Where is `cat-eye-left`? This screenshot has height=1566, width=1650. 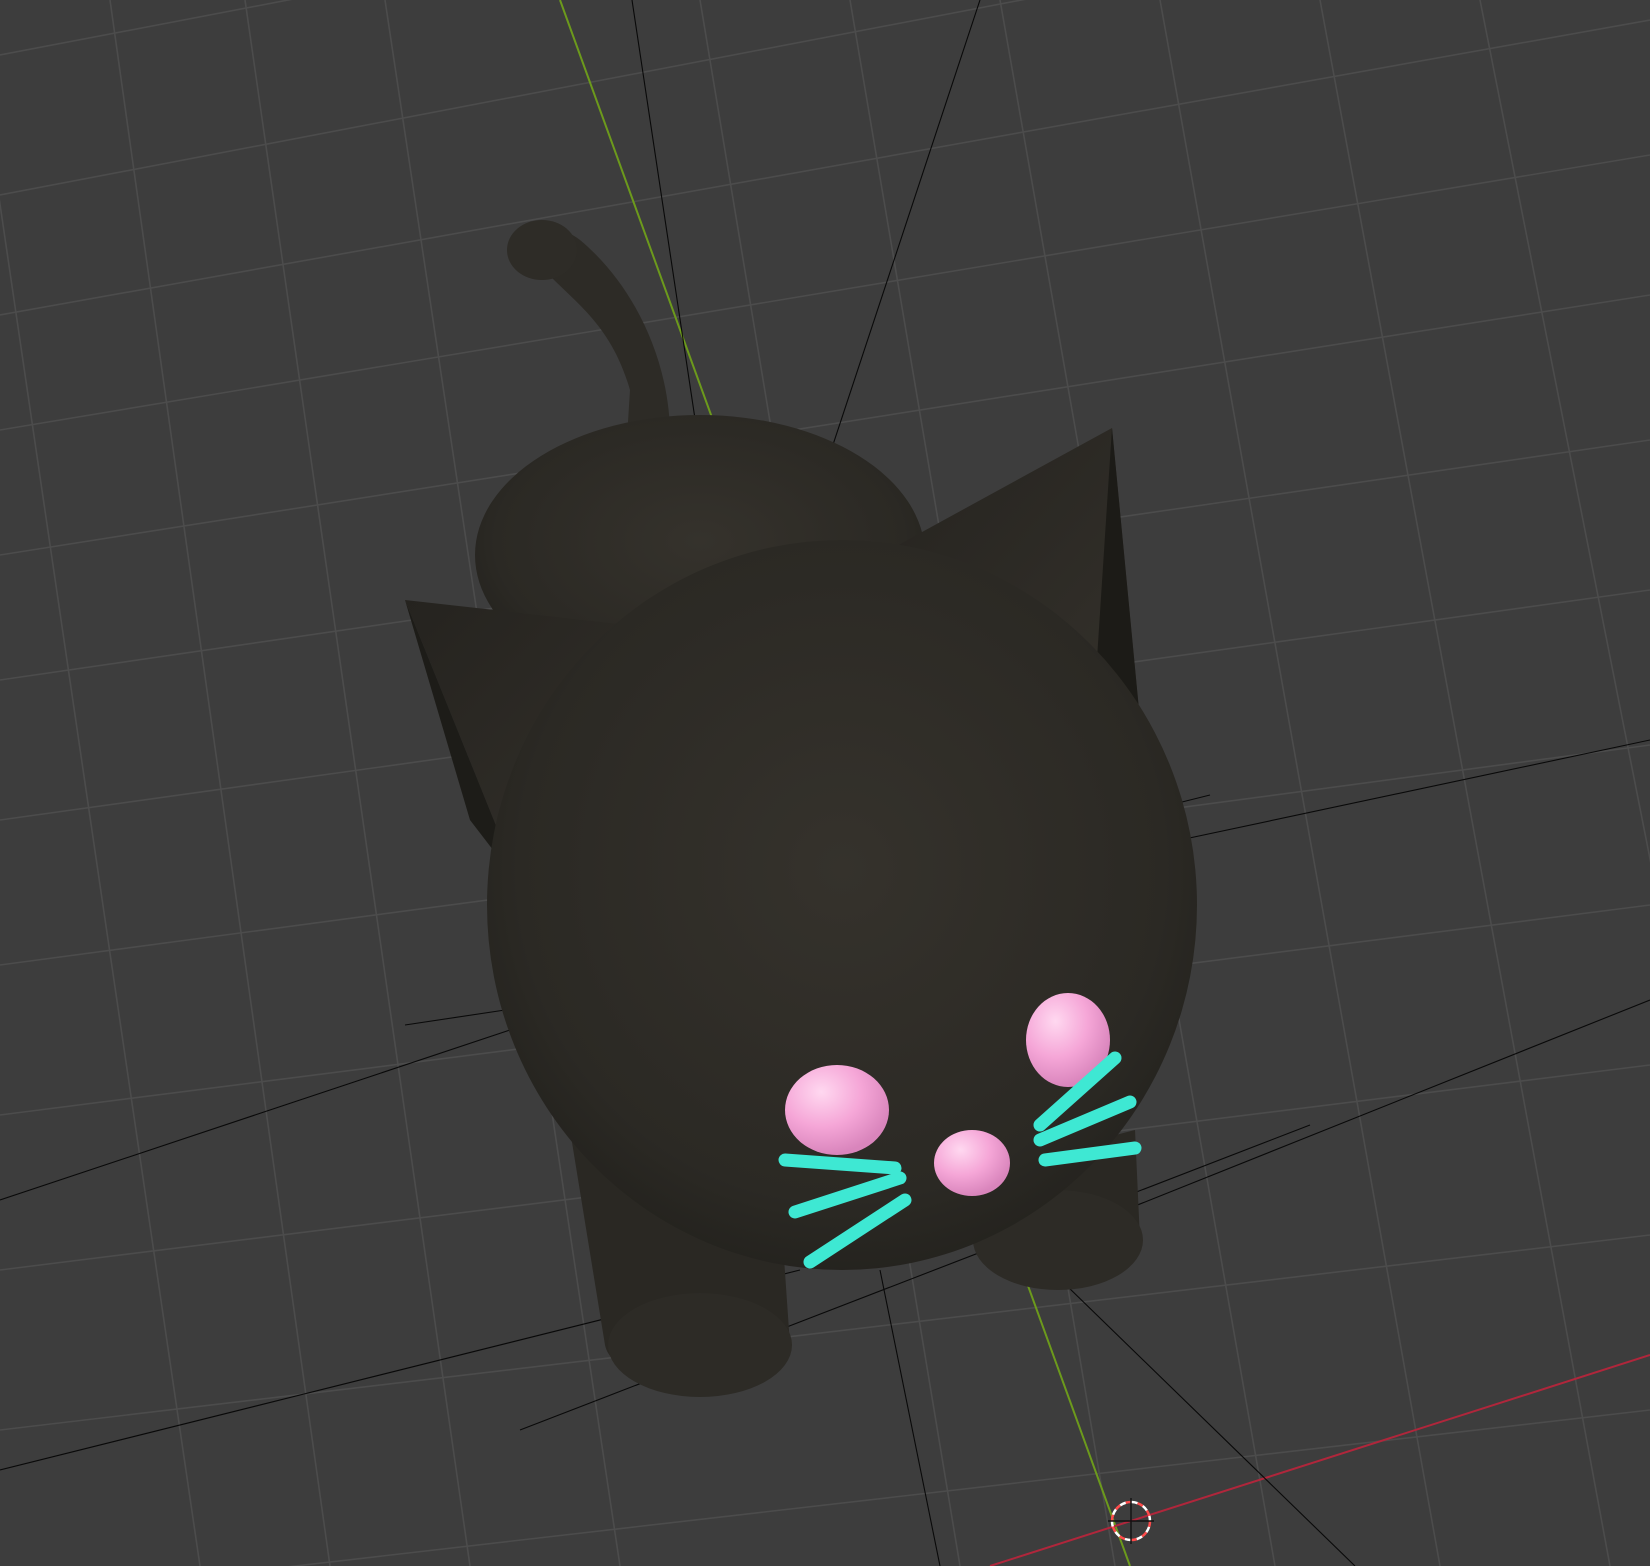
cat-eye-left is located at coordinates (837, 1110).